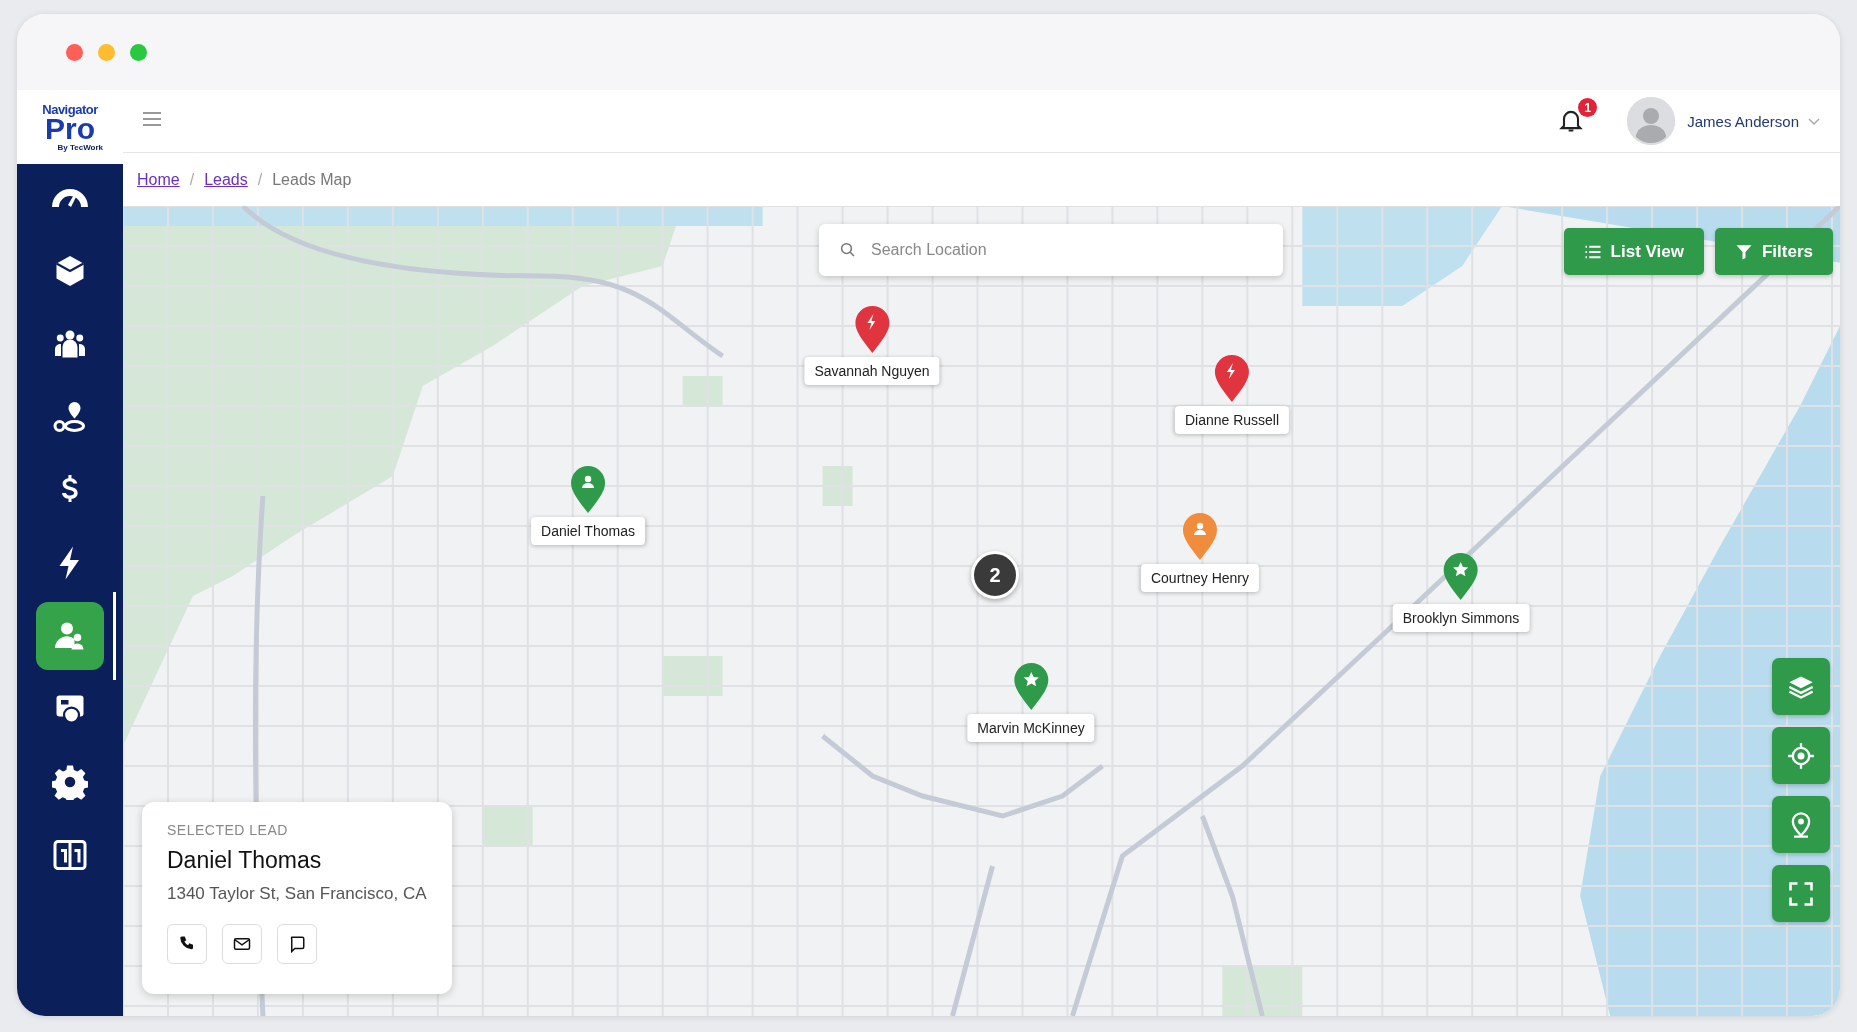 This screenshot has height=1032, width=1857. I want to click on maximize-button, so click(138, 52).